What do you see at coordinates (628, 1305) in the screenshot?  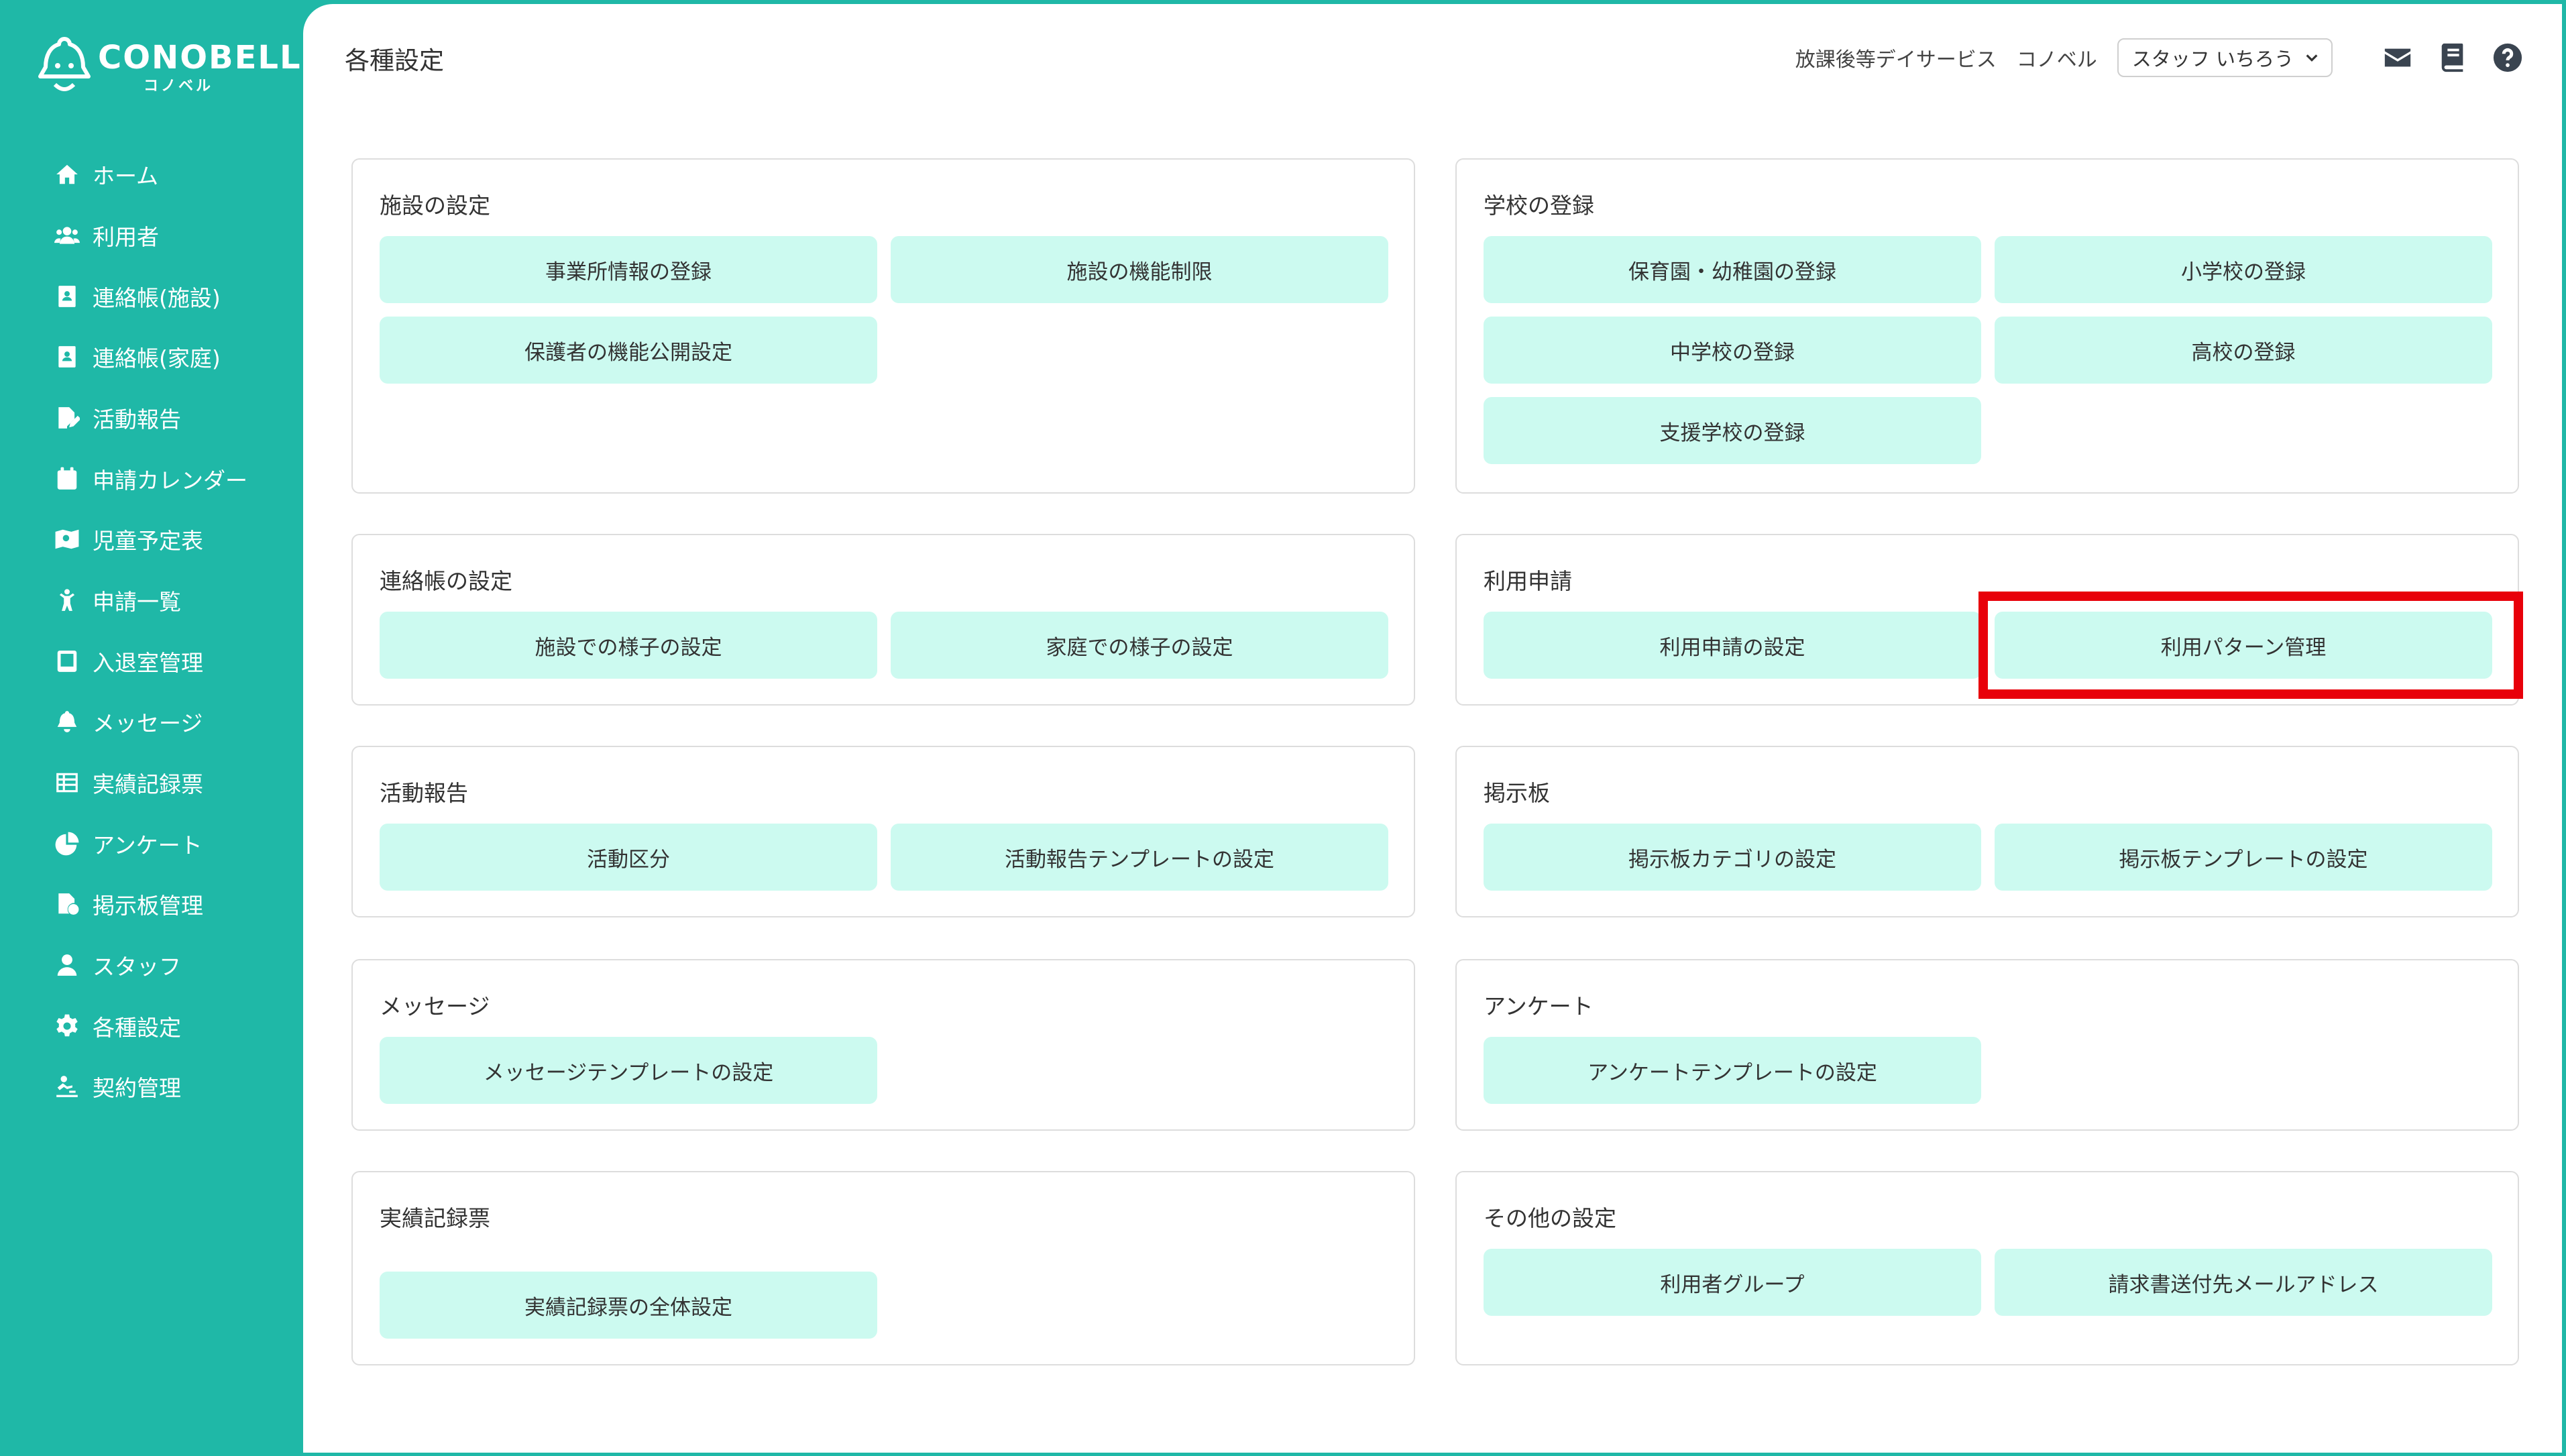 I see `record-overall-settings-button: 実績記録票の全体設定` at bounding box center [628, 1305].